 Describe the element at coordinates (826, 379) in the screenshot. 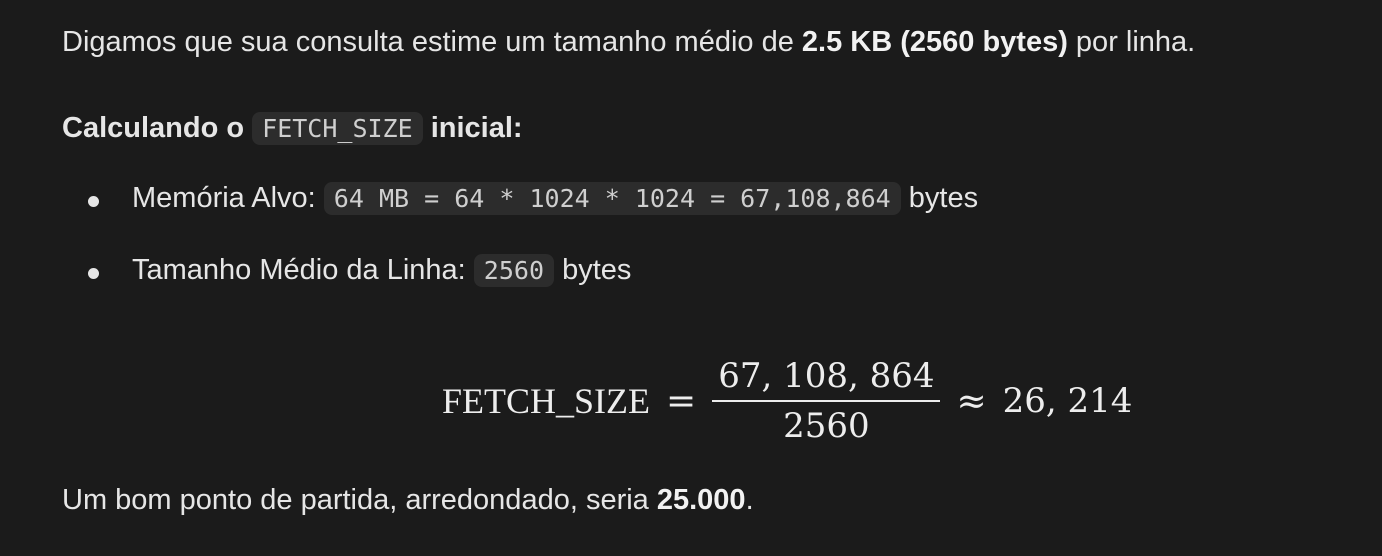

I see `formula-numerator: 67, 108, 864` at that location.